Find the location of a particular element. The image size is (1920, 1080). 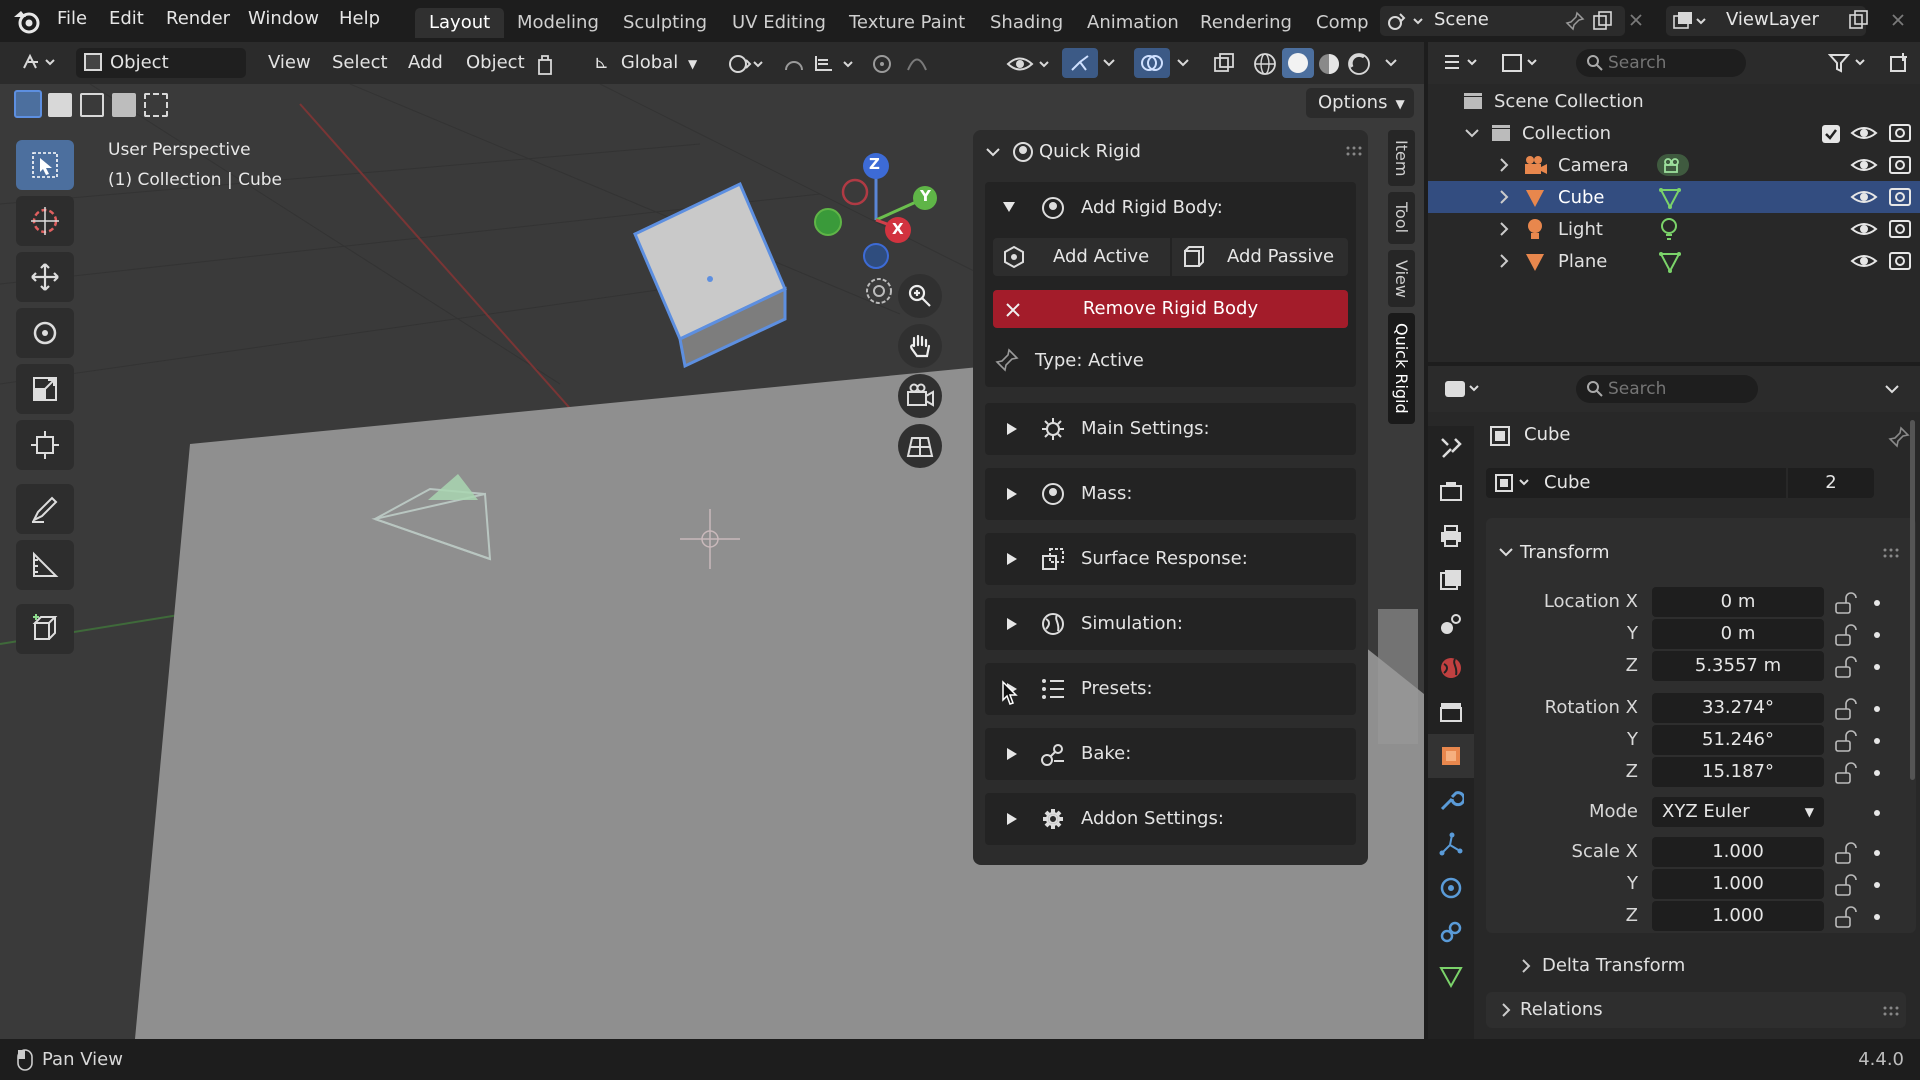

tab-constraints is located at coordinates (1451, 932).